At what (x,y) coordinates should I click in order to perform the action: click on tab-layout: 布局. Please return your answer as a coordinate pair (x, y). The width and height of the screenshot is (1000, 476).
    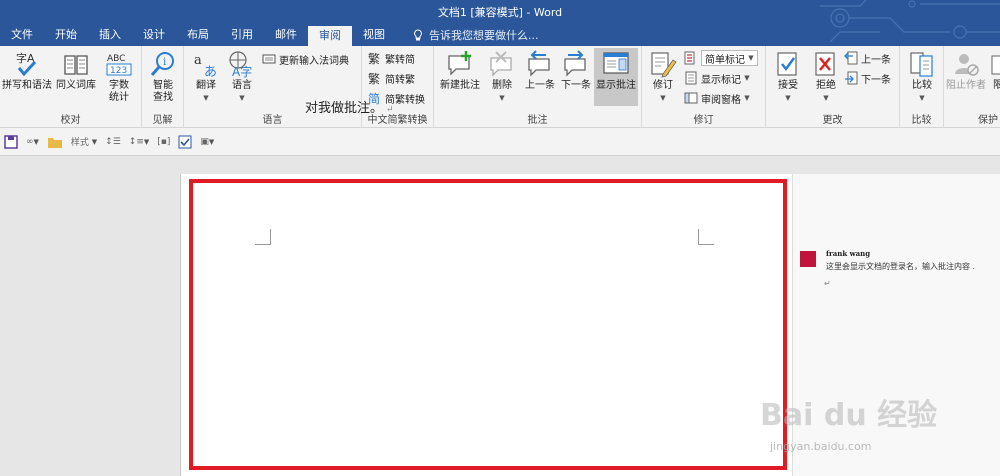
    Looking at the image, I should click on (198, 35).